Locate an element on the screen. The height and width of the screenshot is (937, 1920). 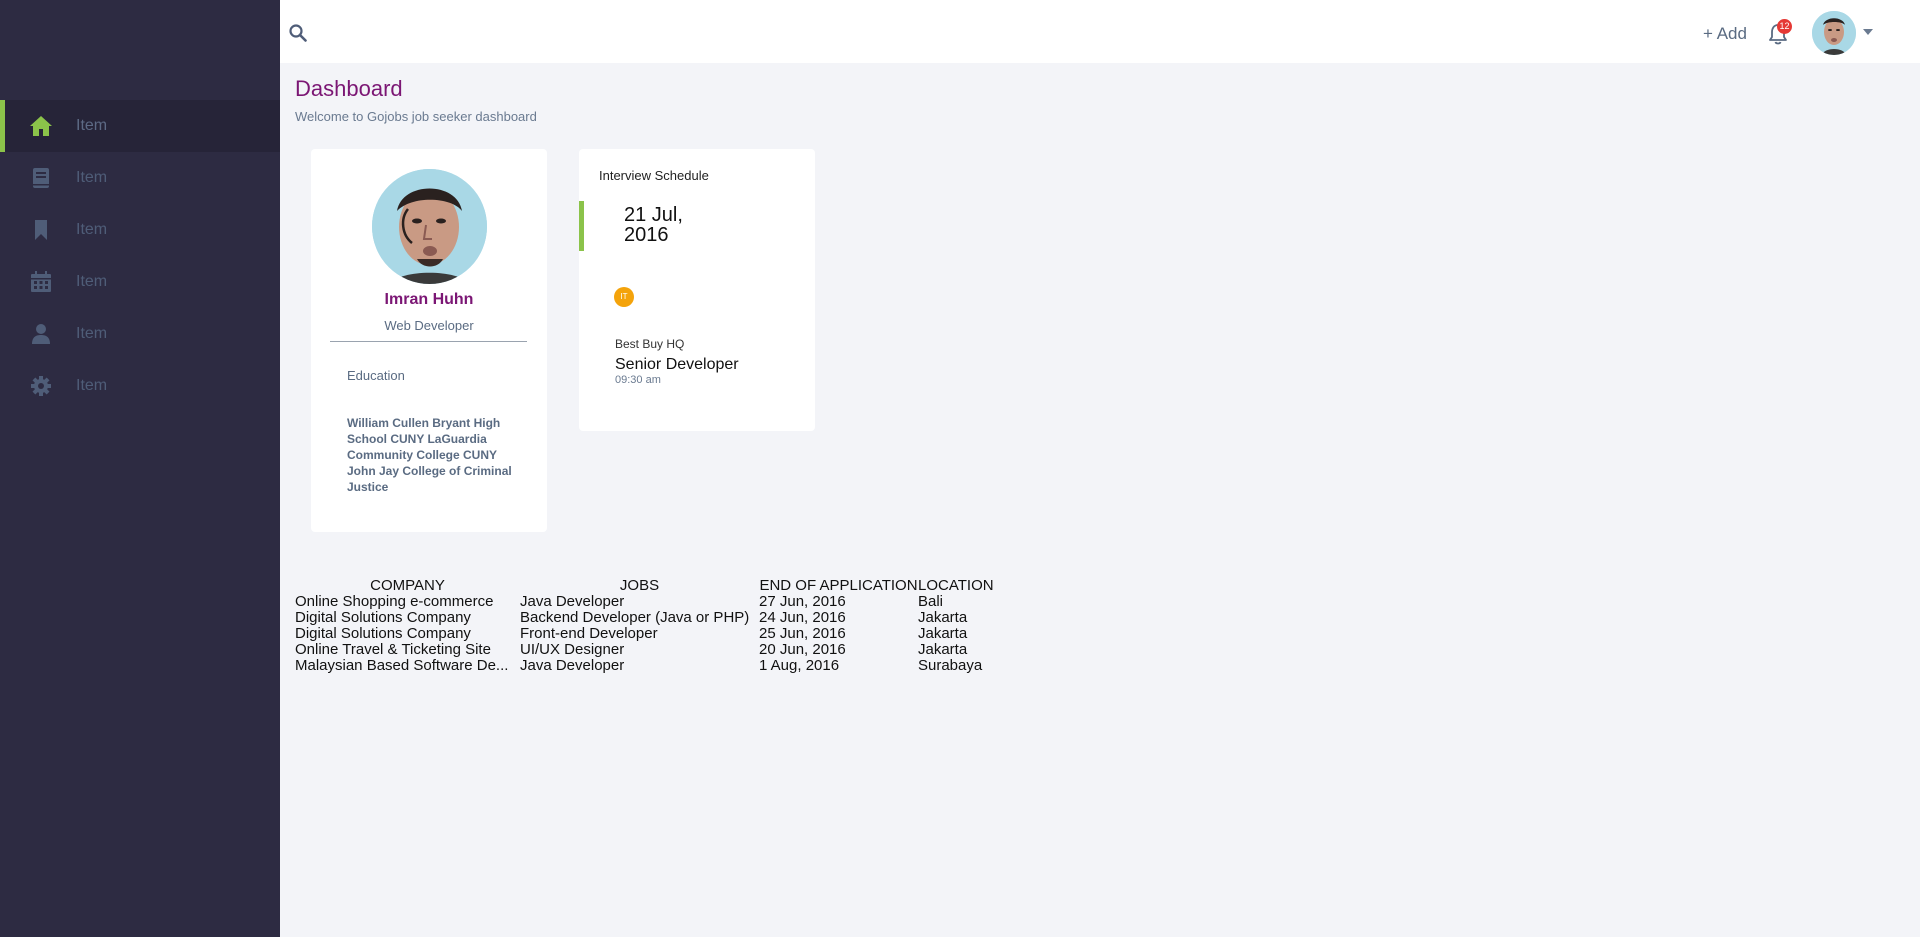
profile-name: Imran Huhn is located at coordinates (429, 299).